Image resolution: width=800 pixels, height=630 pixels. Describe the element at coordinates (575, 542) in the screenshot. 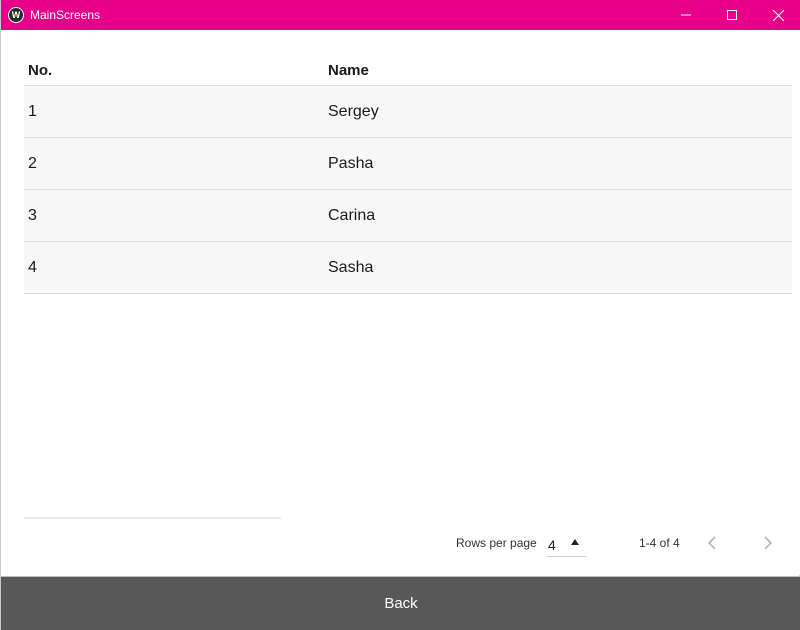

I see `dropdown-arrow-icon` at that location.